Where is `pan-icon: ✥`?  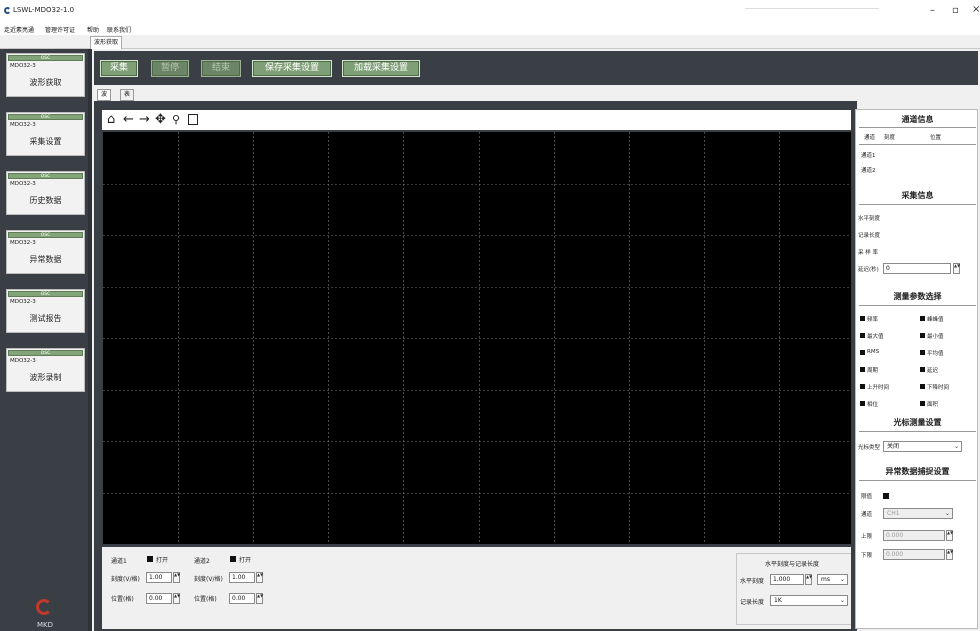
pan-icon: ✥ is located at coordinates (160, 119).